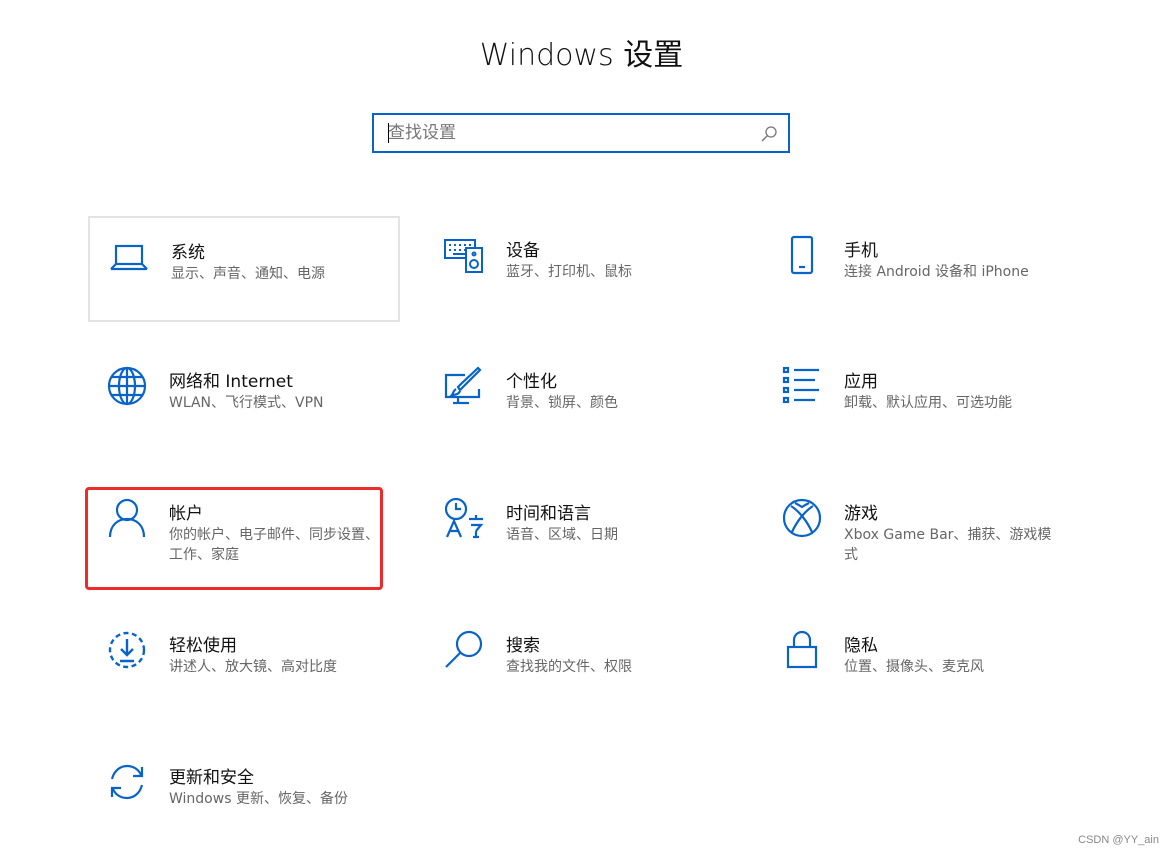 This screenshot has width=1173, height=852. Describe the element at coordinates (802, 255) in the screenshot. I see `phone-icon` at that location.